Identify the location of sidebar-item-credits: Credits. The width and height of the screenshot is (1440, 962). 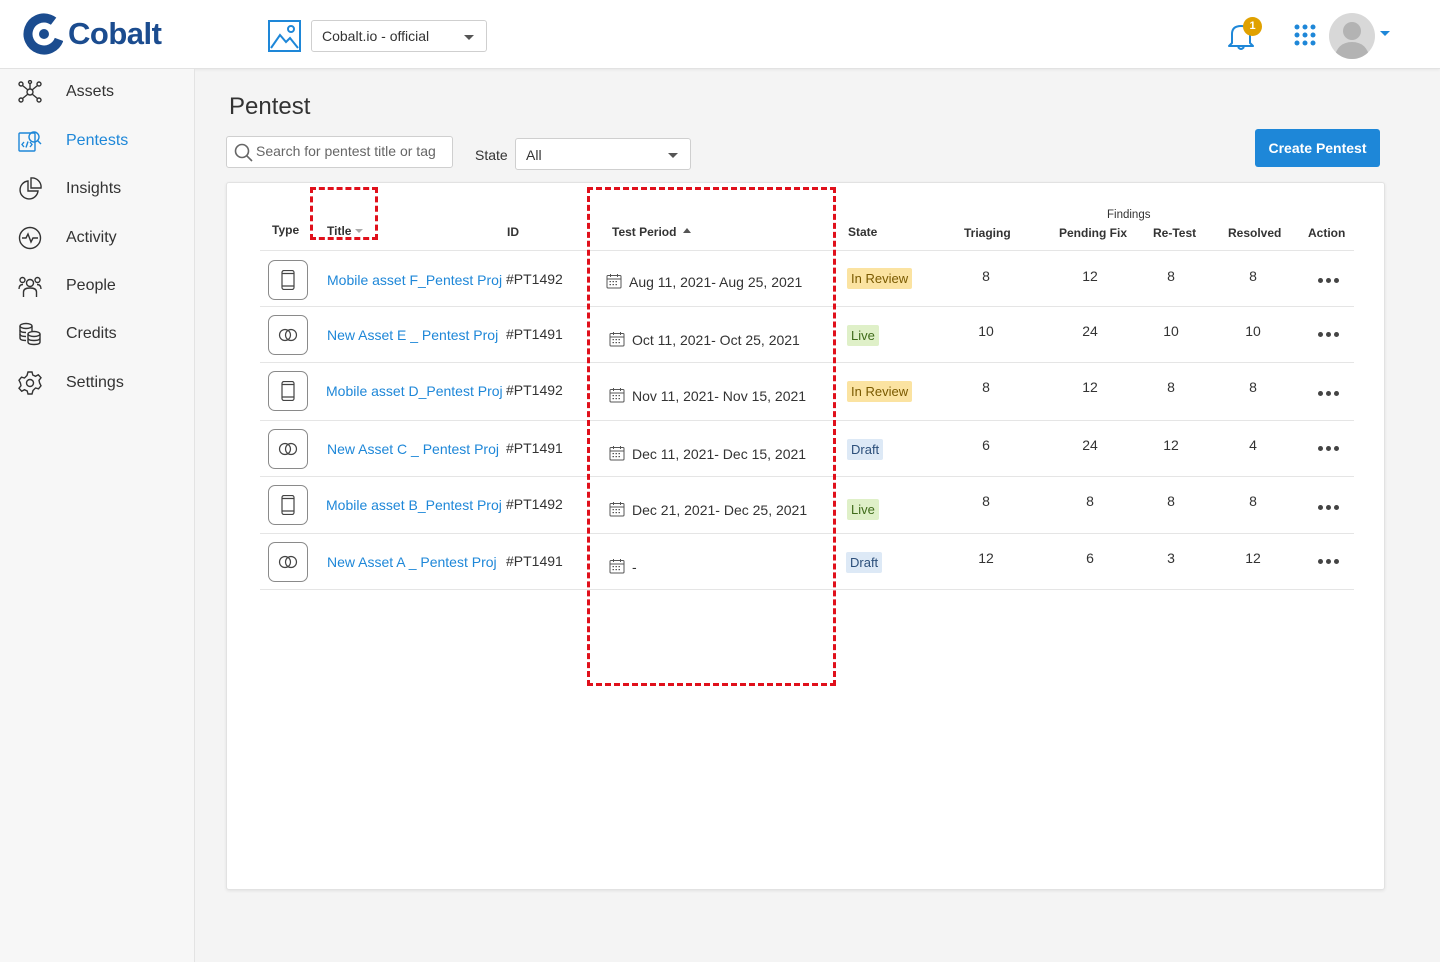
(97, 334).